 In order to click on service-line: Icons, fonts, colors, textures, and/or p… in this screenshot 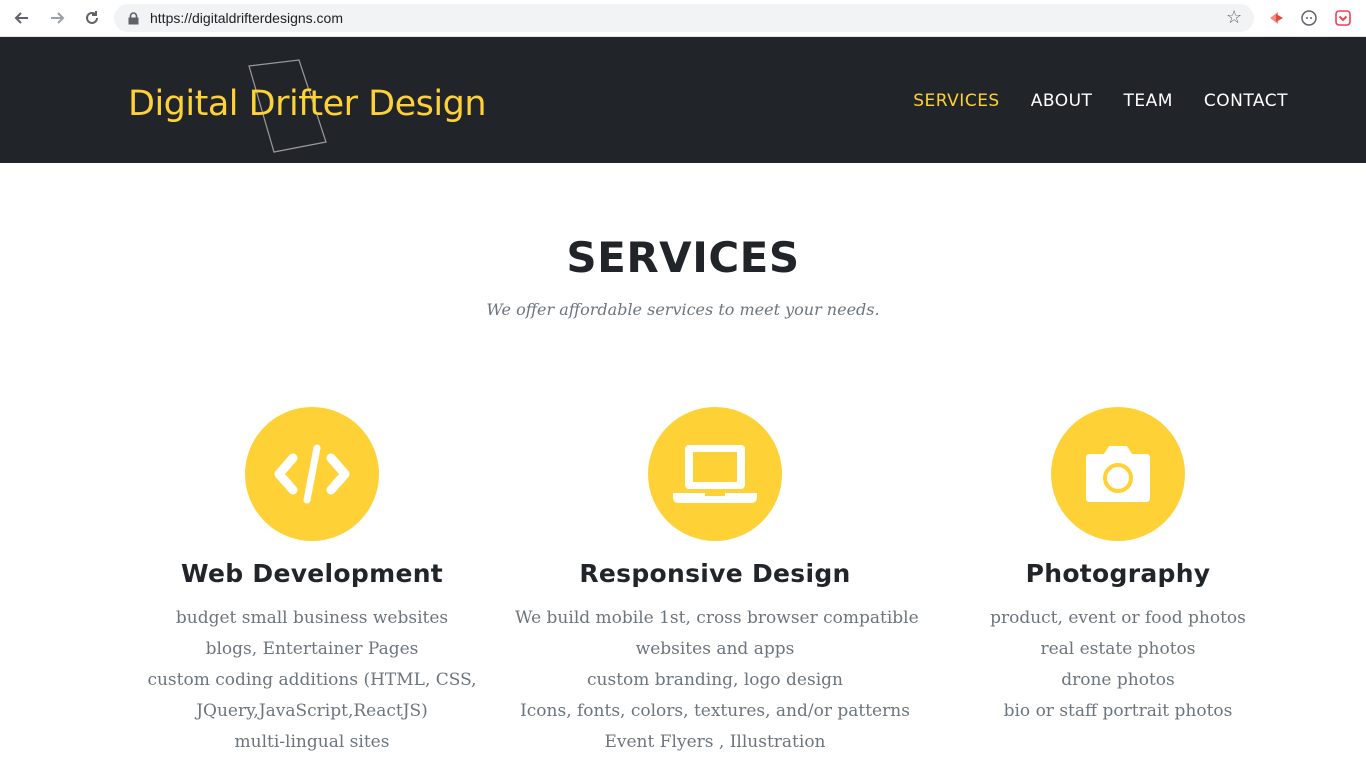, I will do `click(715, 711)`.